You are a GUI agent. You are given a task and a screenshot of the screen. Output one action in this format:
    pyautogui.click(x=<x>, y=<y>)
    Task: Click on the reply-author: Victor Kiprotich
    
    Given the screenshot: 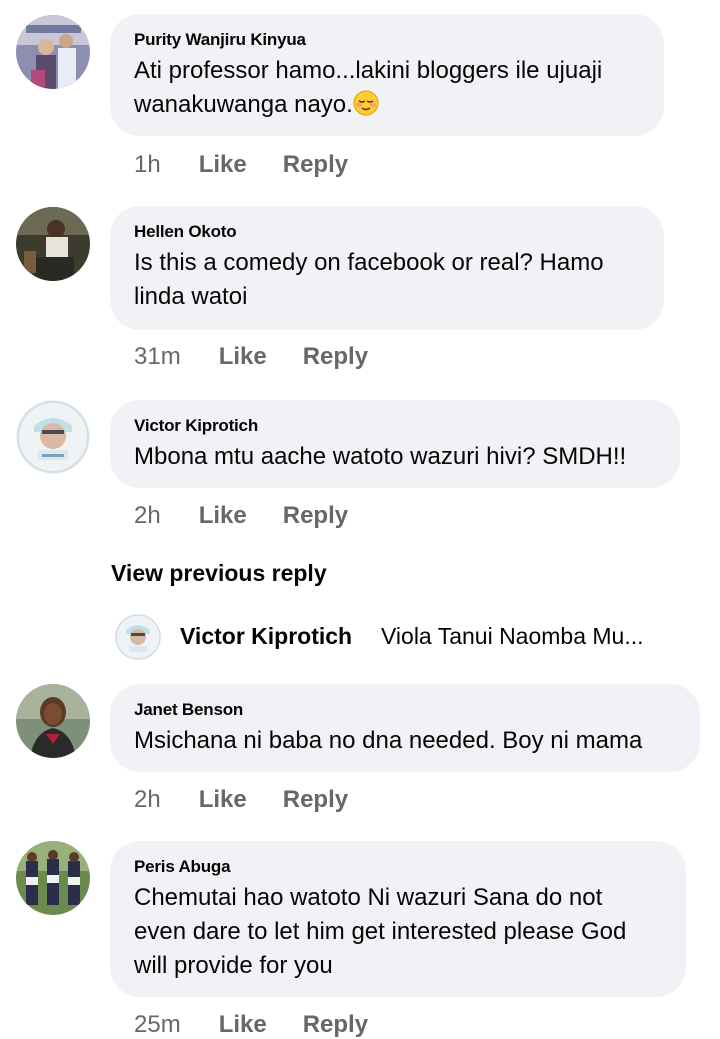 What is the action you would take?
    pyautogui.click(x=266, y=636)
    